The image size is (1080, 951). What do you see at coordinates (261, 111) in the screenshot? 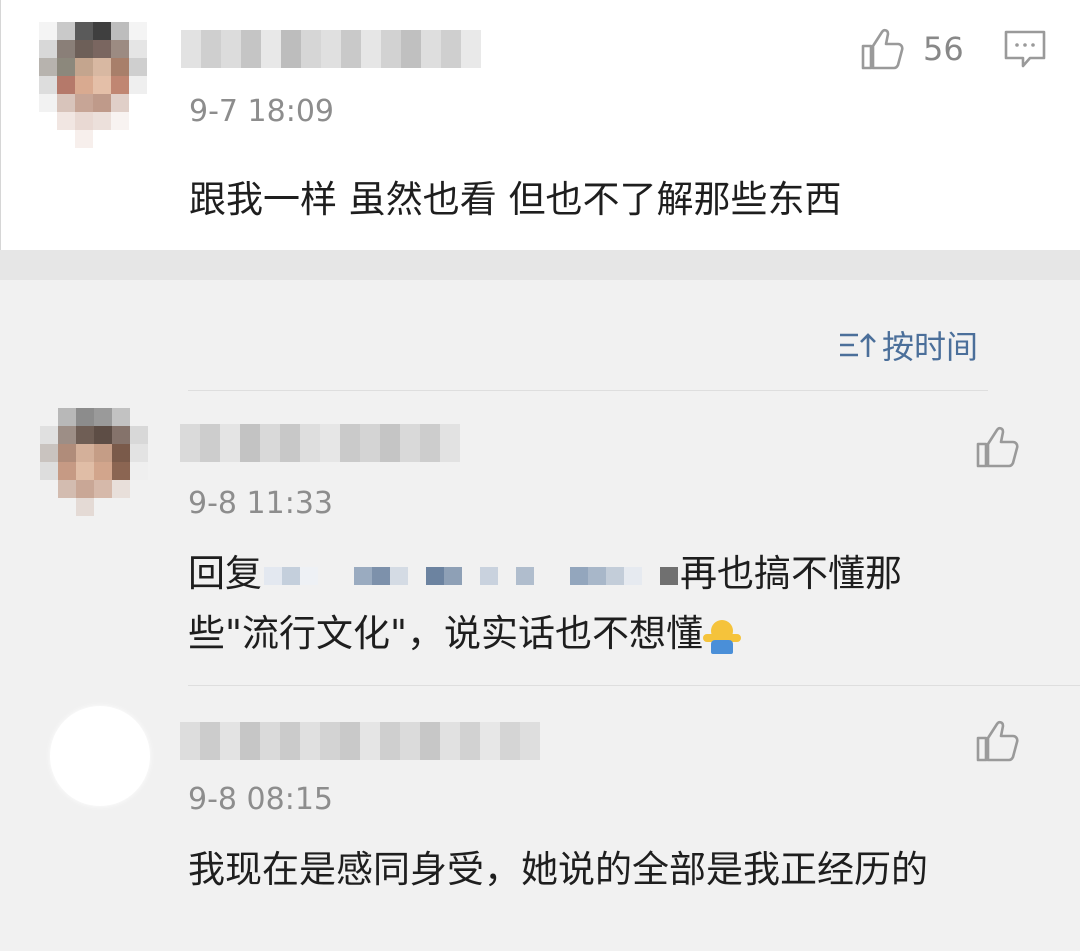
I see `comment-timestamp: 9-7 18:09` at bounding box center [261, 111].